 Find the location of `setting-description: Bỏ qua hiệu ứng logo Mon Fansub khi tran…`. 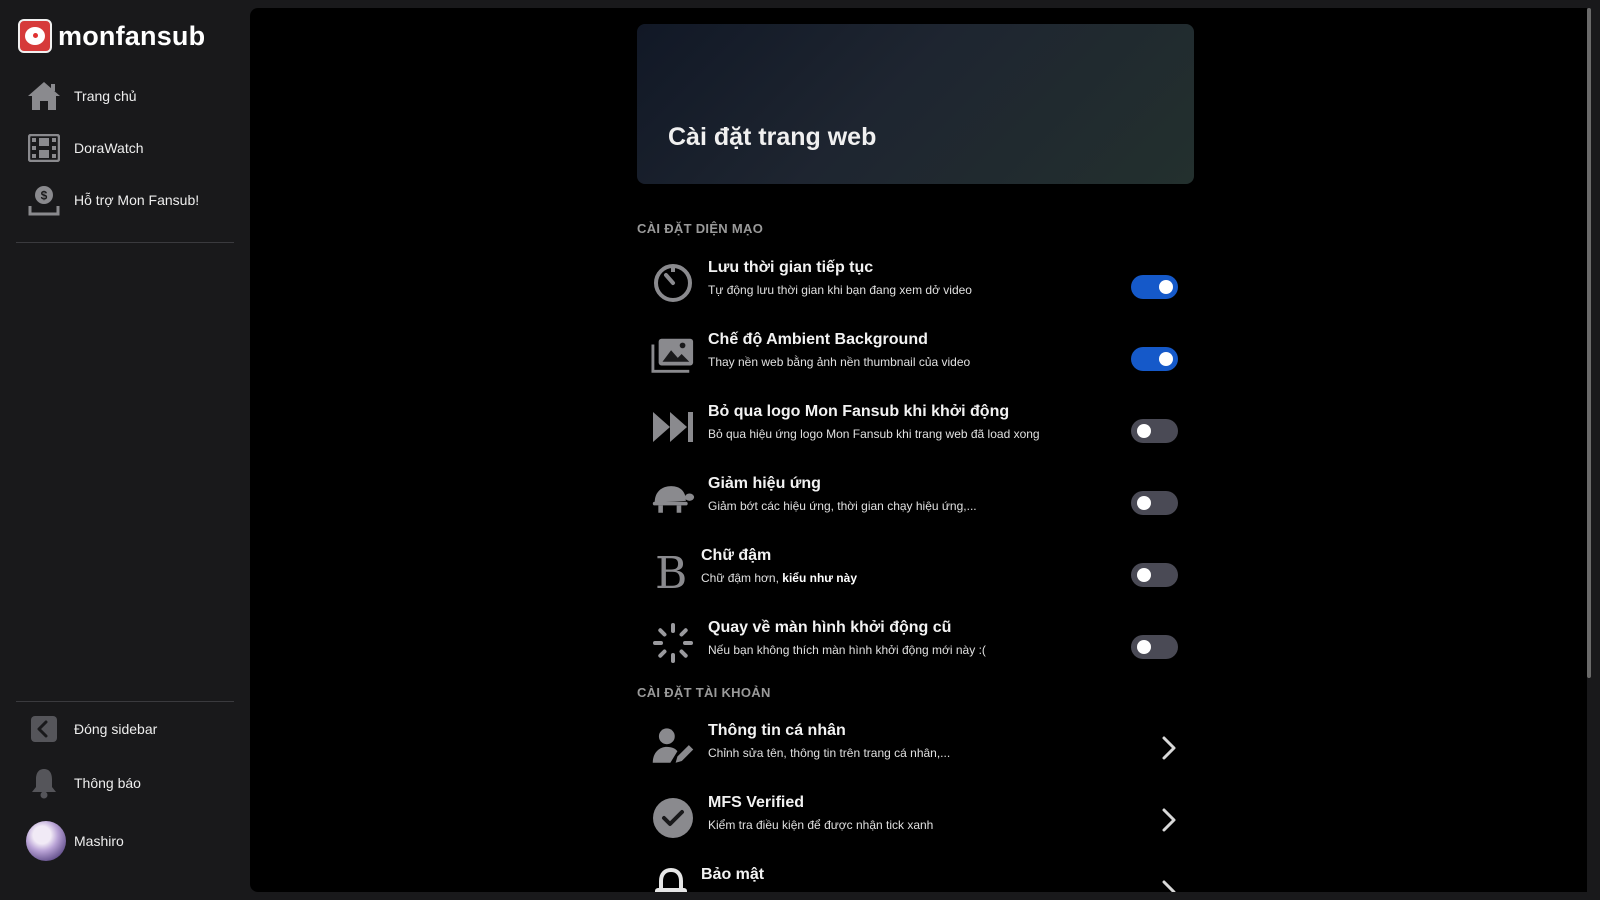

setting-description: Bỏ qua hiệu ứng logo Mon Fansub khi tran… is located at coordinates (874, 434).